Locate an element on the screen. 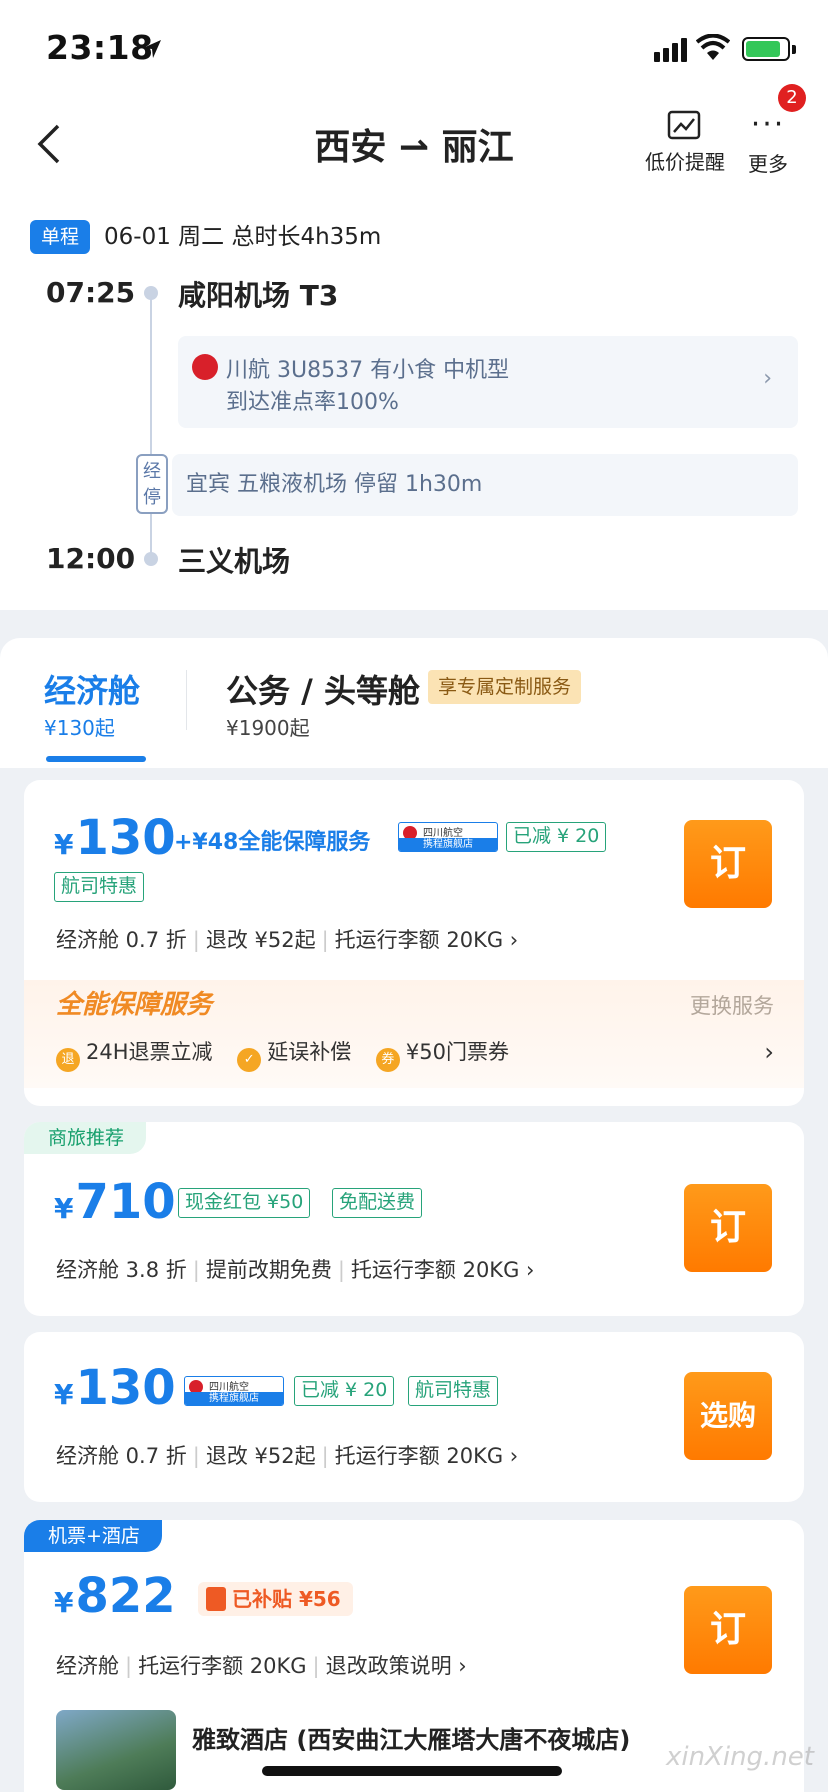  departure-time: 07:25 is located at coordinates (91, 292).